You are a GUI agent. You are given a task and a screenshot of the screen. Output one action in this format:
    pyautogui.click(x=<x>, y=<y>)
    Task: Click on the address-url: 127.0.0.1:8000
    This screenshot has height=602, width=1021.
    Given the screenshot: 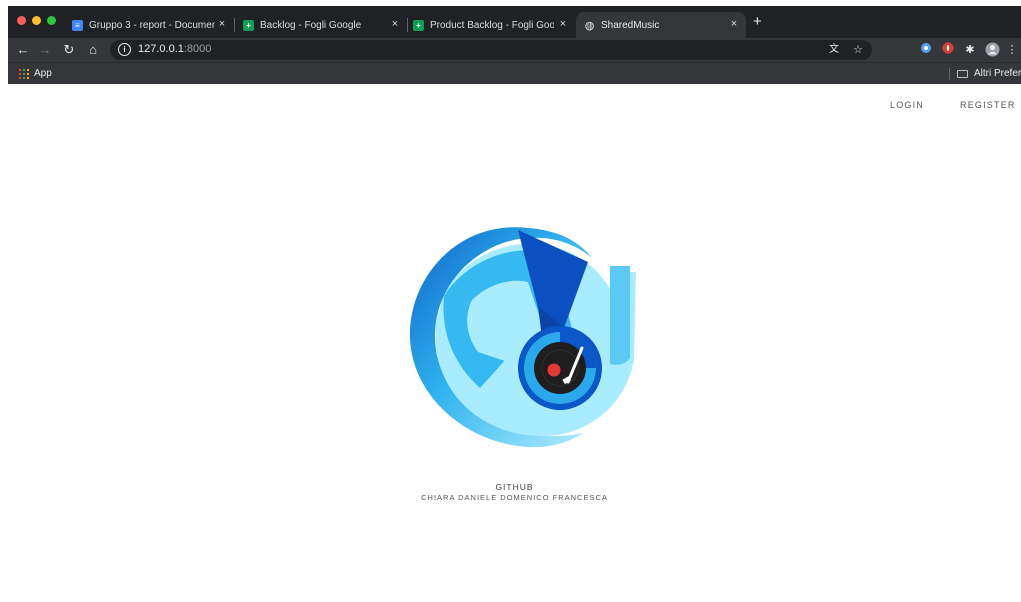 What is the action you would take?
    pyautogui.click(x=174, y=49)
    